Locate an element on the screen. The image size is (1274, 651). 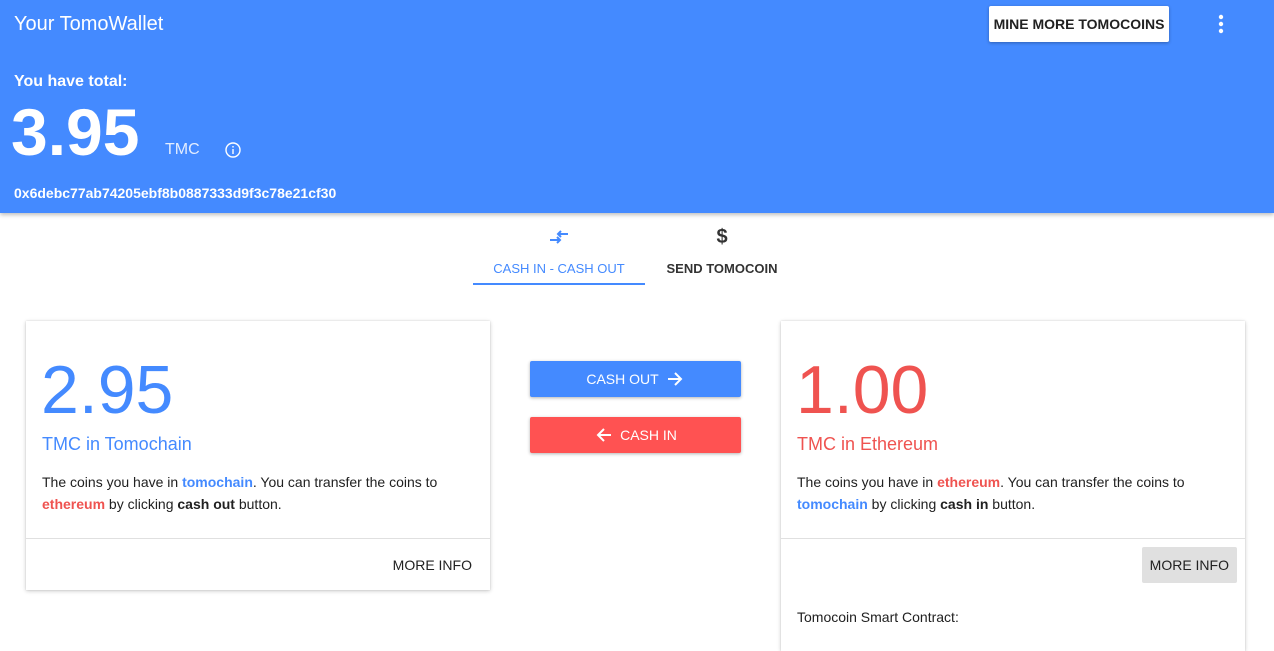
total-unit: TMC is located at coordinates (182, 149).